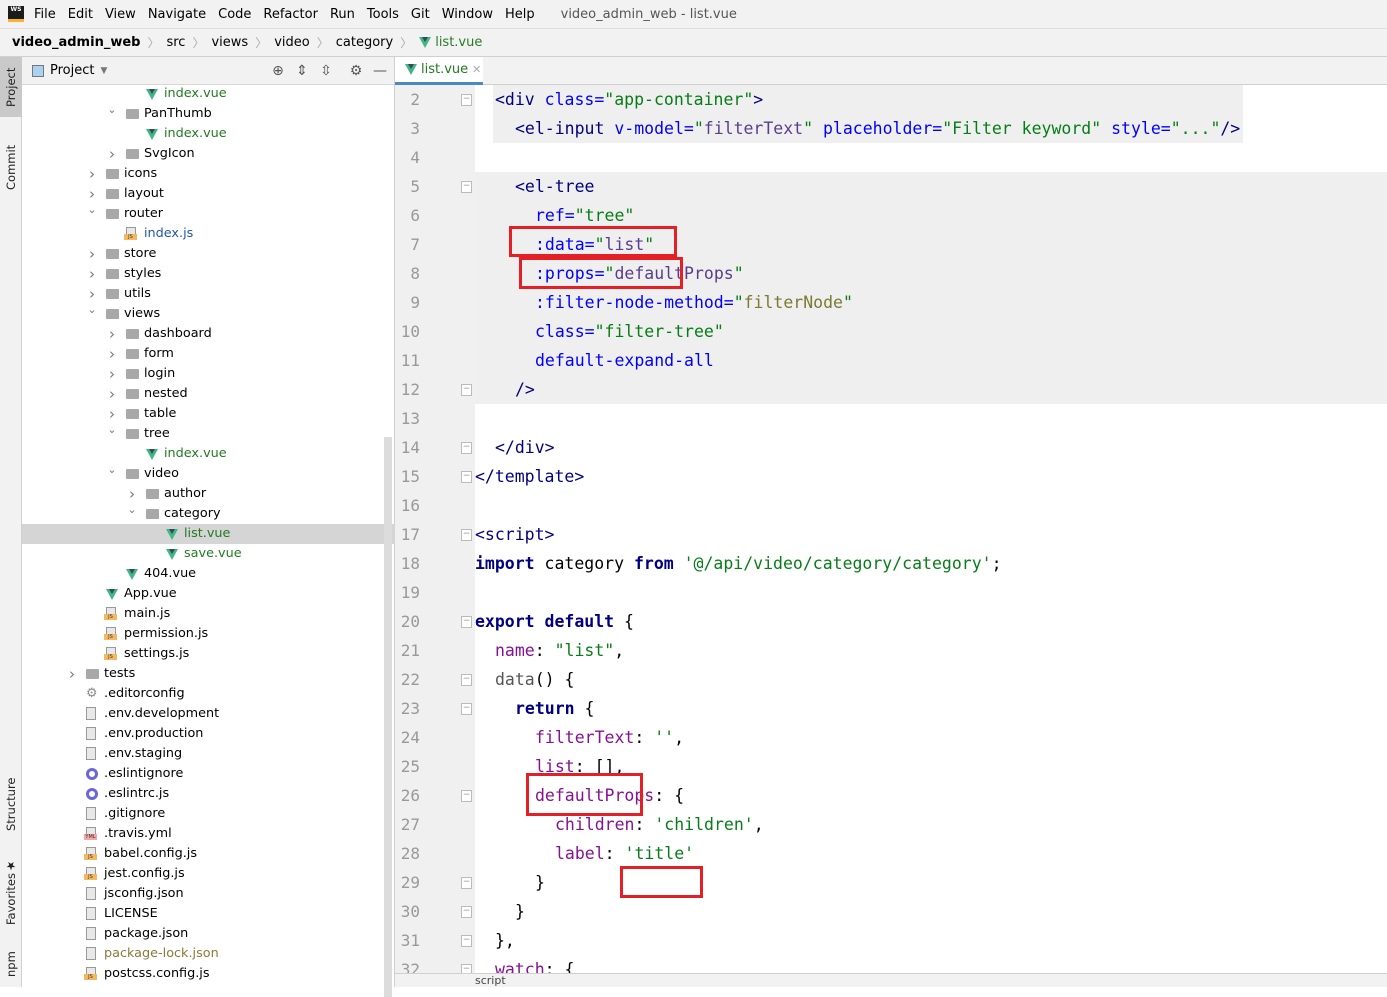 Image resolution: width=1387 pixels, height=997 pixels. Describe the element at coordinates (208, 313) in the screenshot. I see `tree-item: ⌄ views` at that location.